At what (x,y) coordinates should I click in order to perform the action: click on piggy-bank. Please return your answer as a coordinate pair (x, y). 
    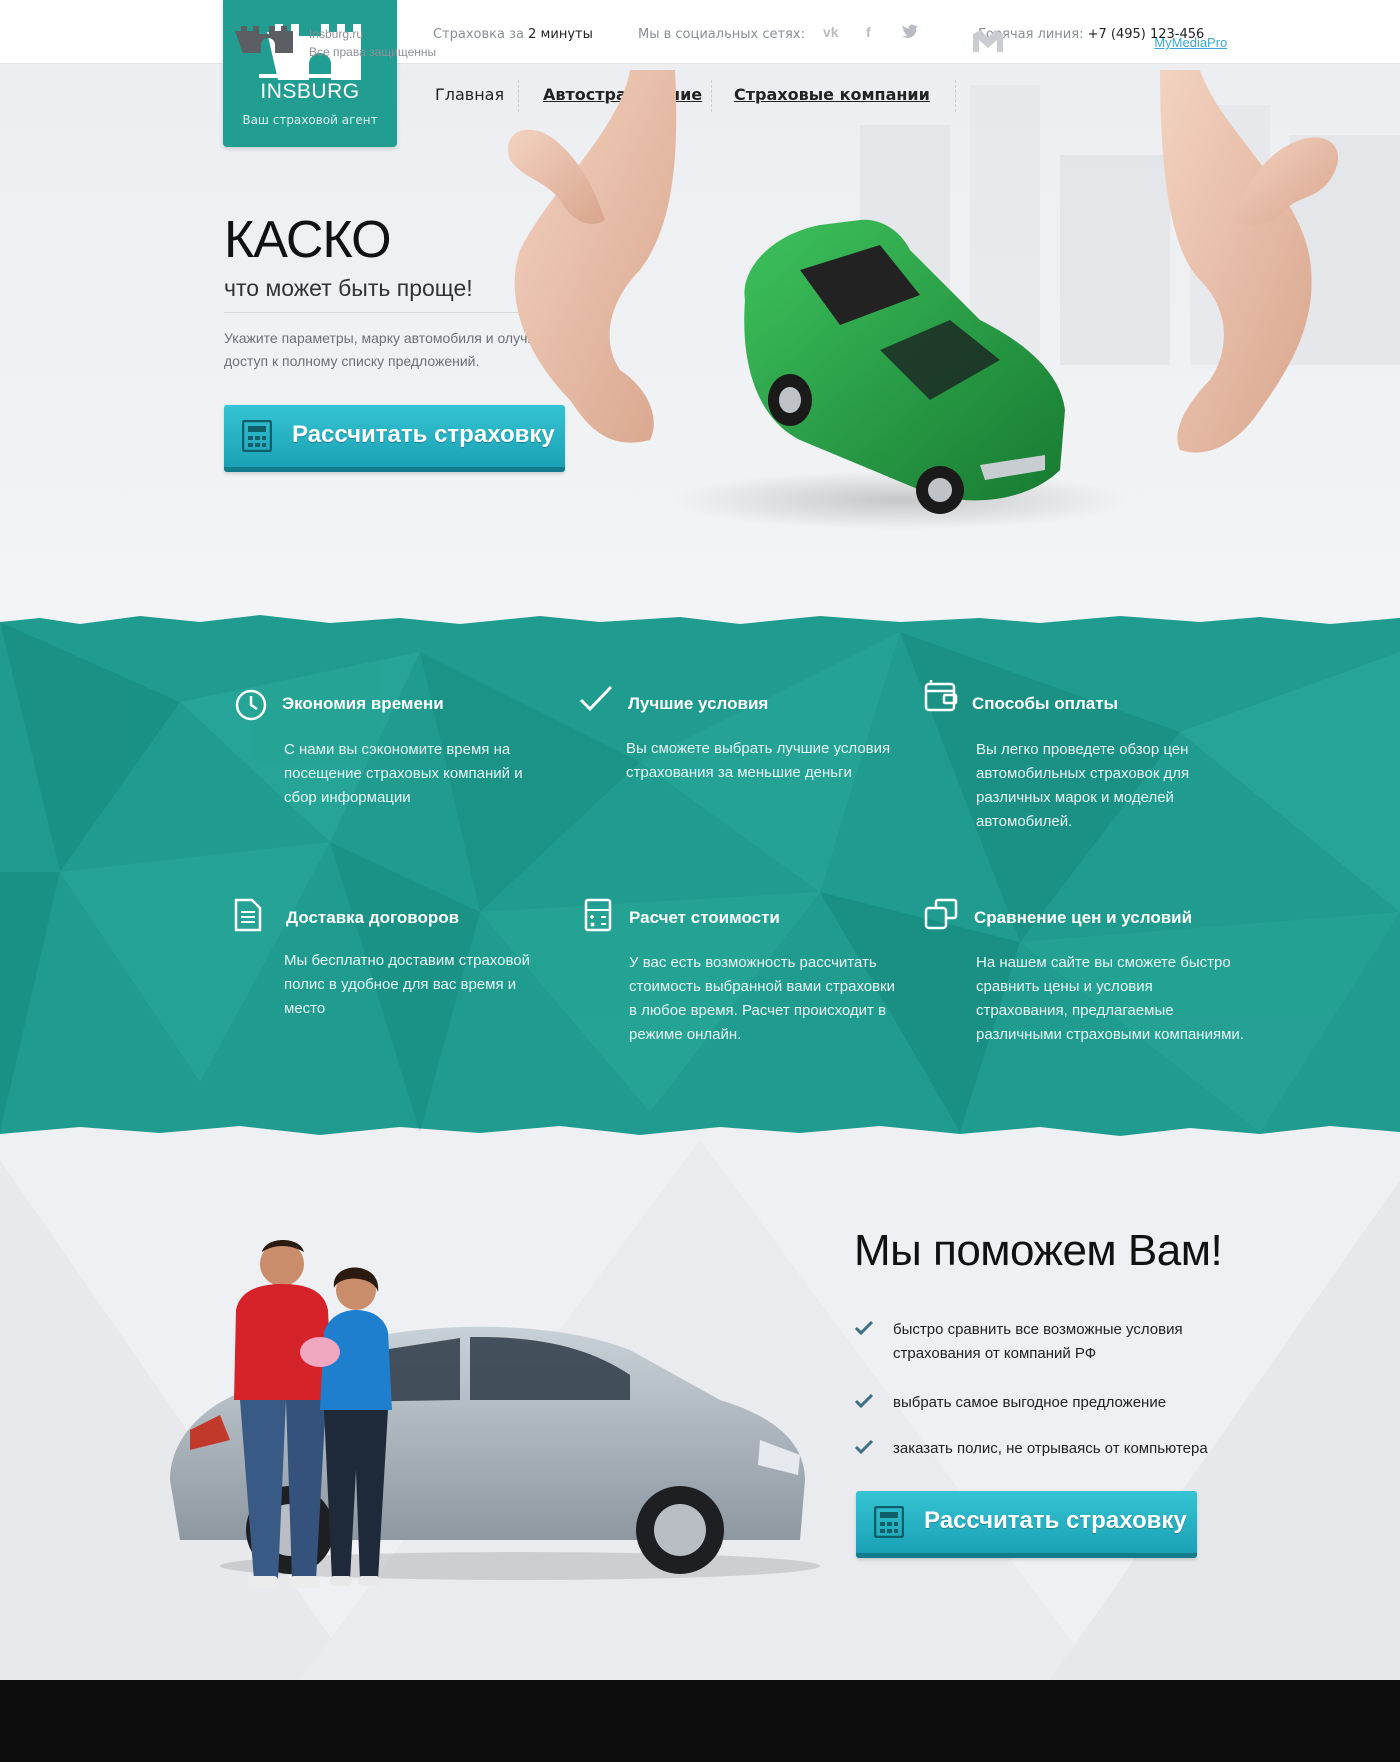
    Looking at the image, I should click on (320, 1352).